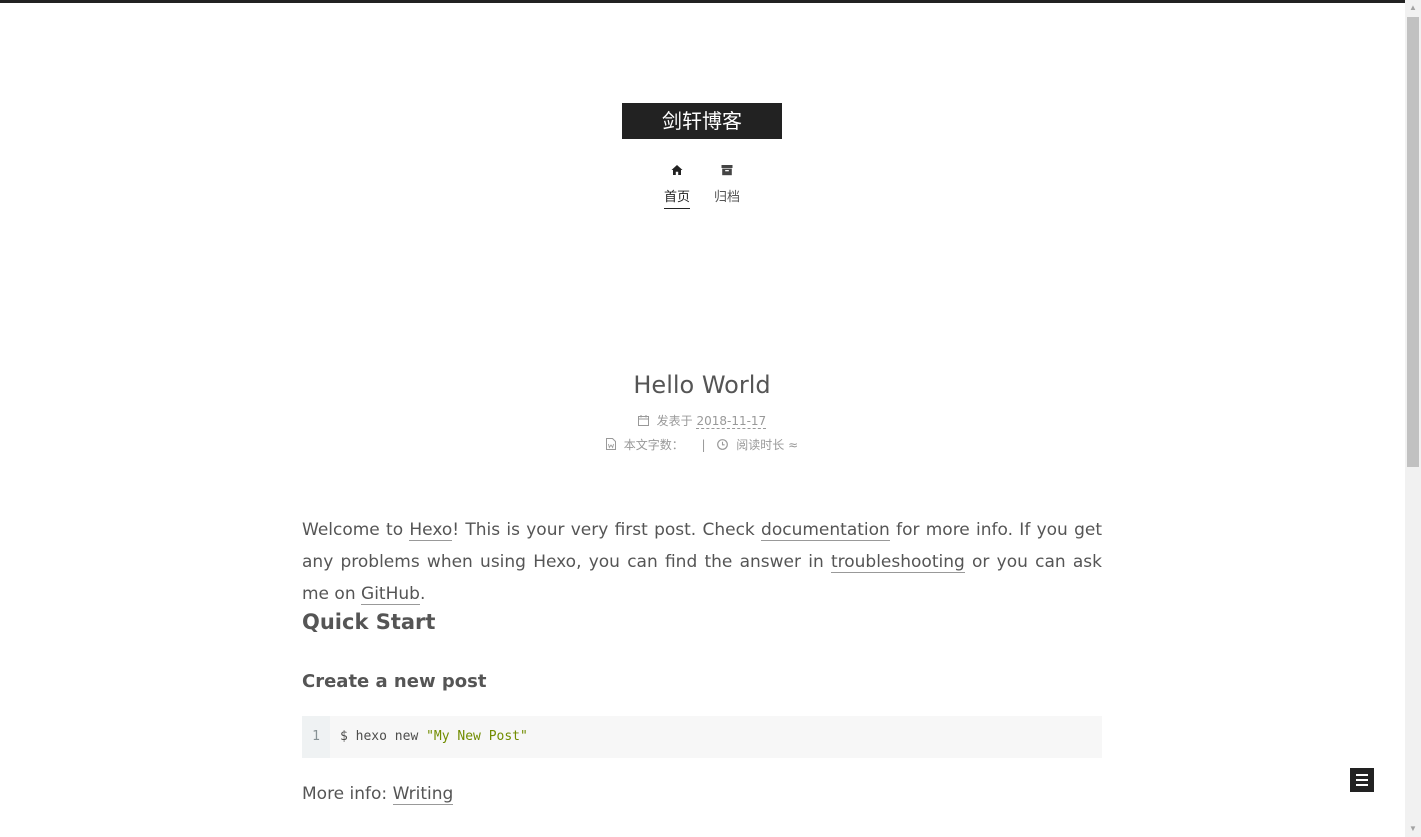  What do you see at coordinates (727, 186) in the screenshot?
I see `nav-item-archive: 归档` at bounding box center [727, 186].